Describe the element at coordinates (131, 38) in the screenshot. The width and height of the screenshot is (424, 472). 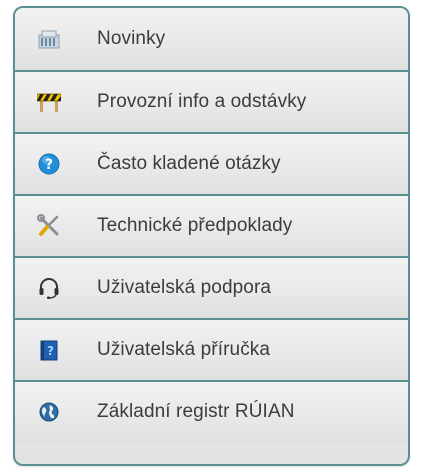
I see `menu-item-label: Novinky` at that location.